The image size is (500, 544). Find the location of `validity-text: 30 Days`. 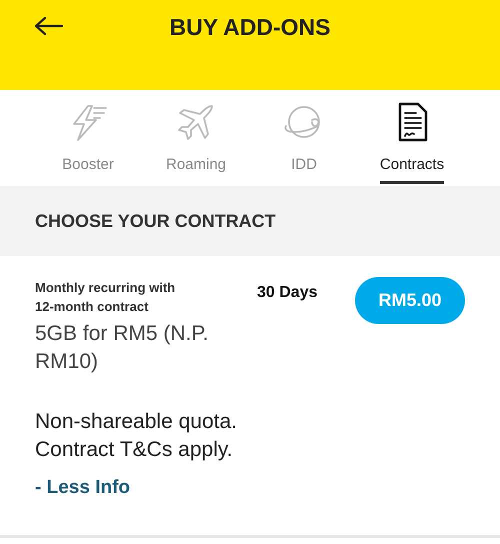

validity-text: 30 Days is located at coordinates (287, 293).